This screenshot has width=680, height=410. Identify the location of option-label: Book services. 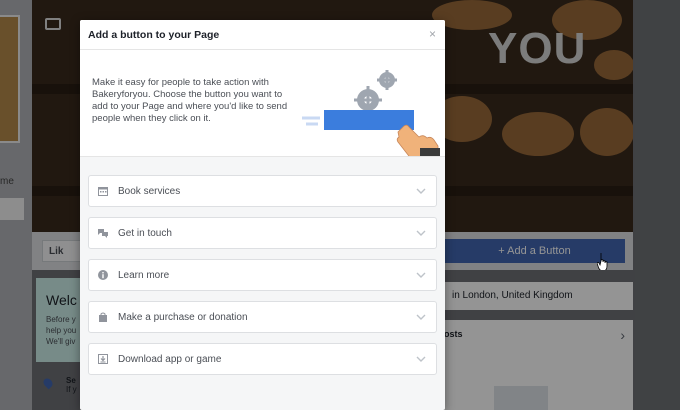
(149, 191).